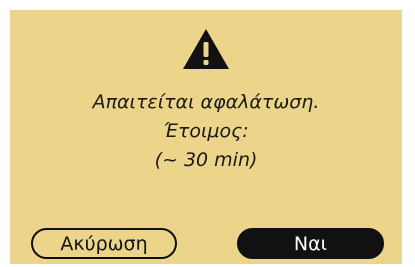  Describe the element at coordinates (310, 243) in the screenshot. I see `confirm-button: Ναι` at that location.